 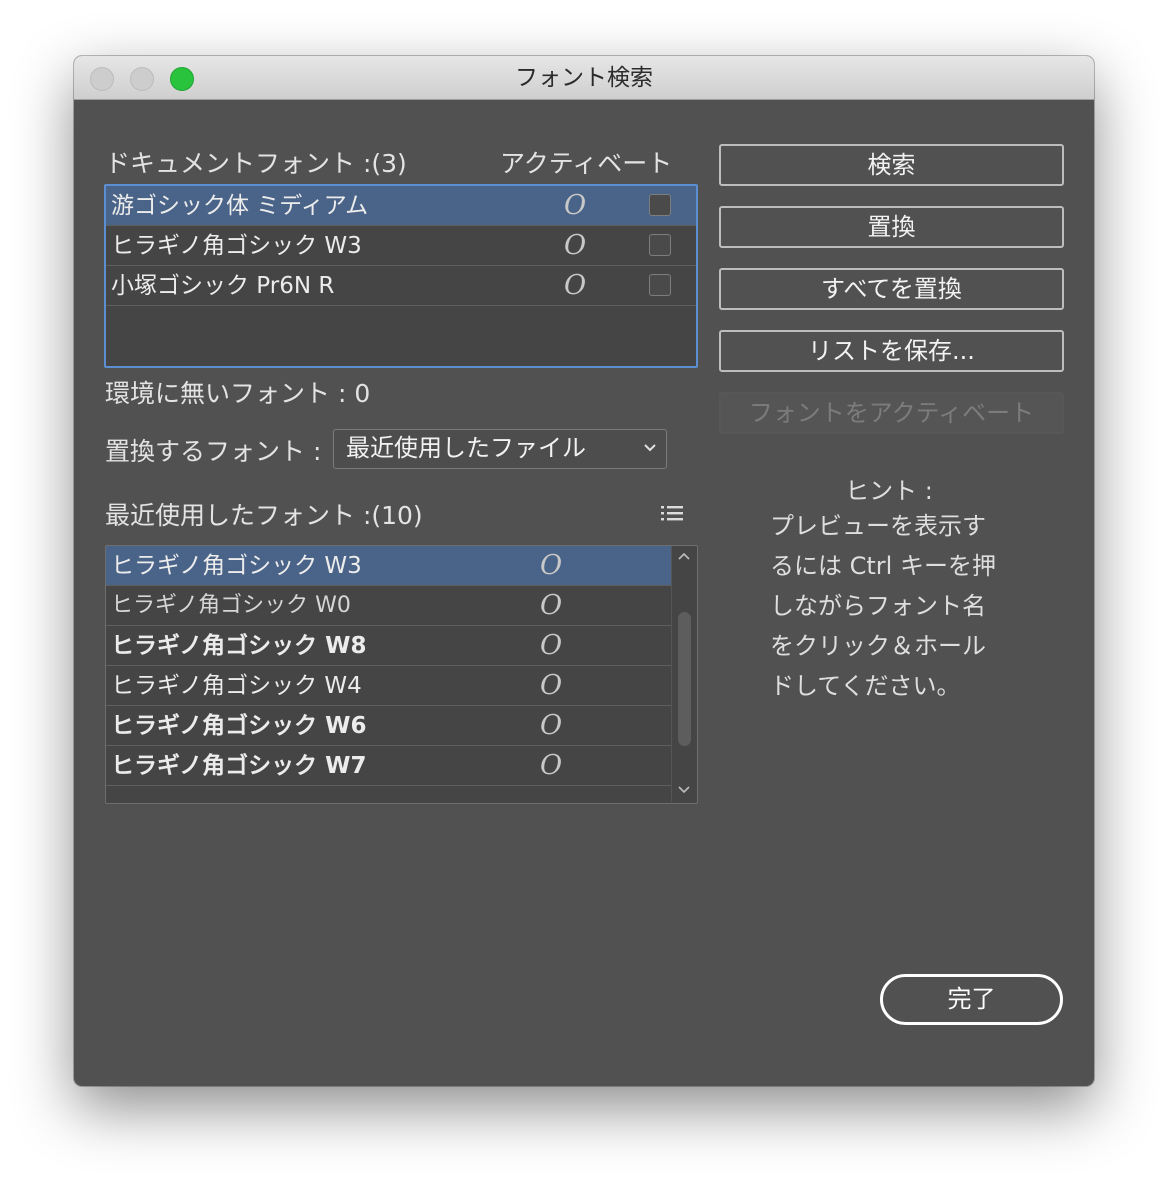 What do you see at coordinates (264, 515) in the screenshot?
I see `recent-fonts-header: 最近使用したフォント :(10)` at bounding box center [264, 515].